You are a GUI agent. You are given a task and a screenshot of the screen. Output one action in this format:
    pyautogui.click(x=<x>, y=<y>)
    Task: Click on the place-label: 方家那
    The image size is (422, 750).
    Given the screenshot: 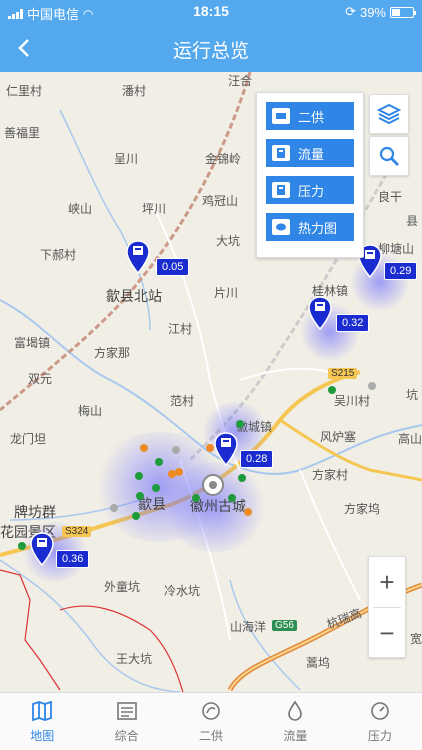 What is the action you would take?
    pyautogui.click(x=112, y=353)
    